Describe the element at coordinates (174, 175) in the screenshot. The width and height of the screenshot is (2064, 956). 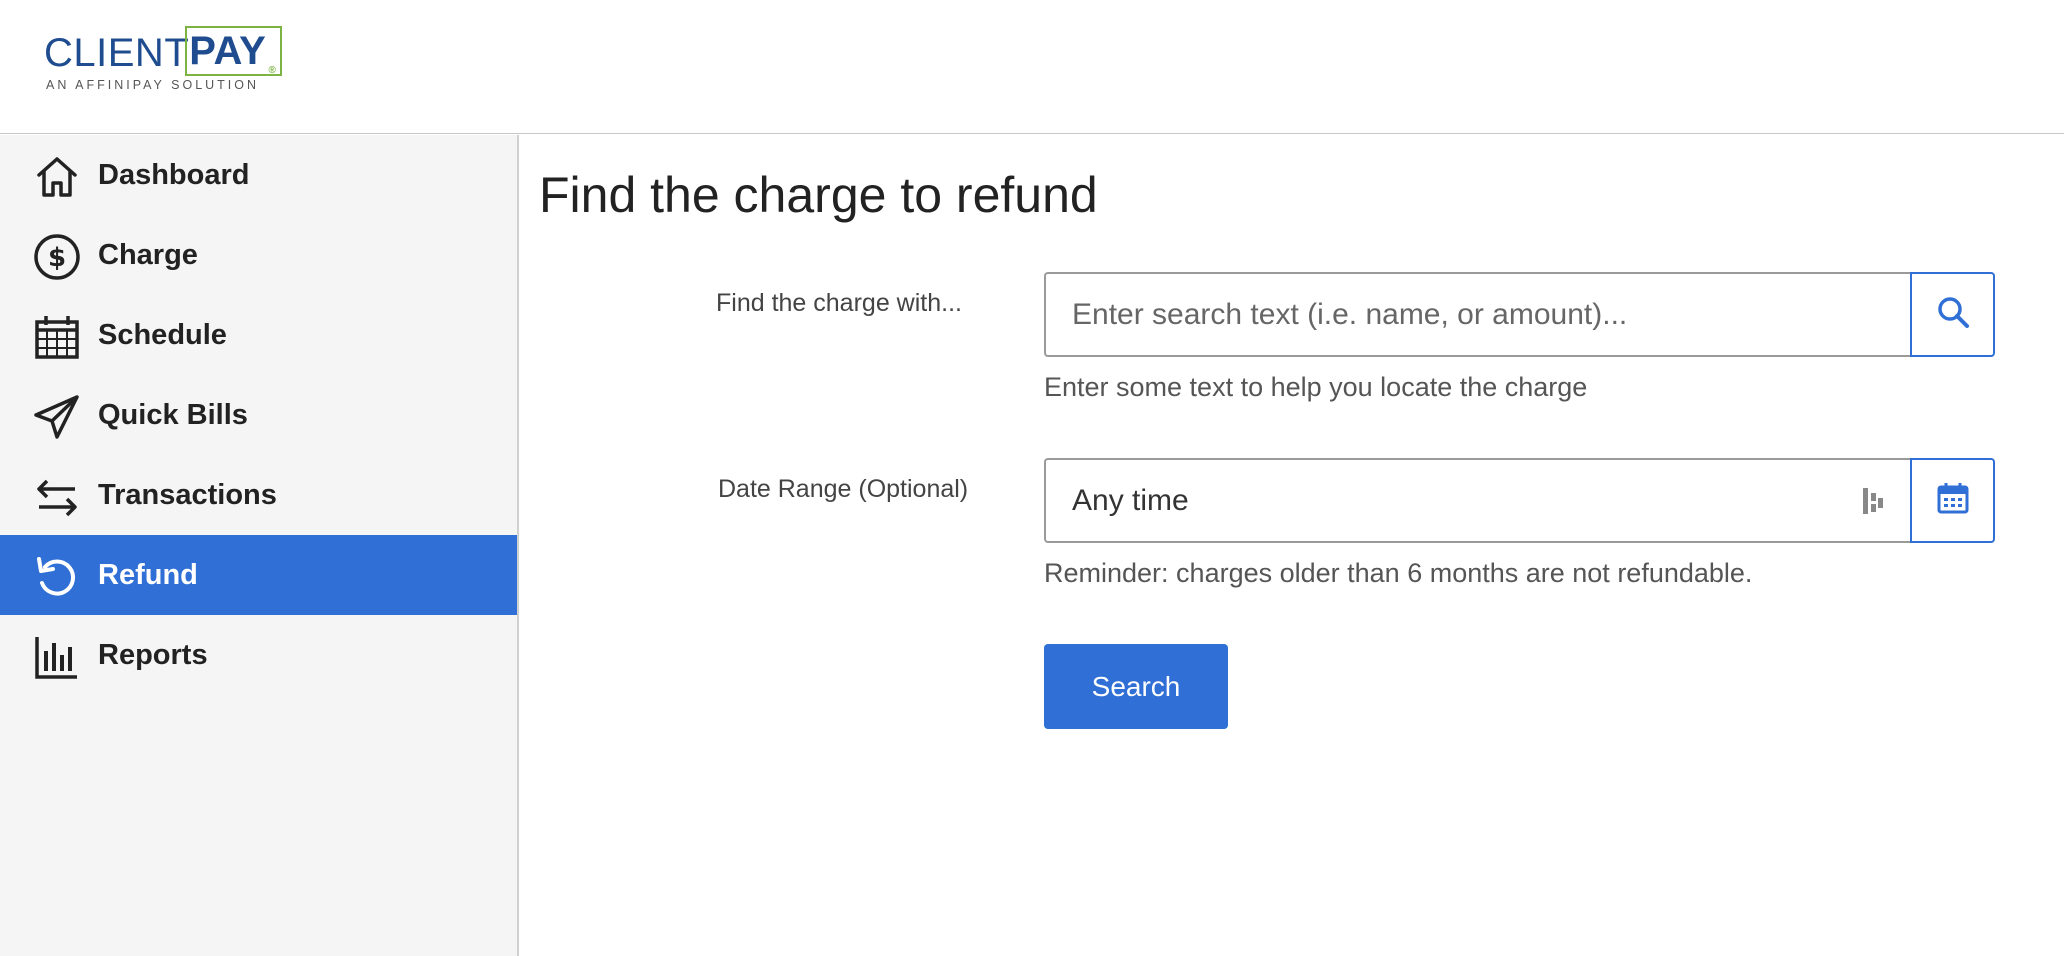
I see `sidebar-item-label: Dashboard` at that location.